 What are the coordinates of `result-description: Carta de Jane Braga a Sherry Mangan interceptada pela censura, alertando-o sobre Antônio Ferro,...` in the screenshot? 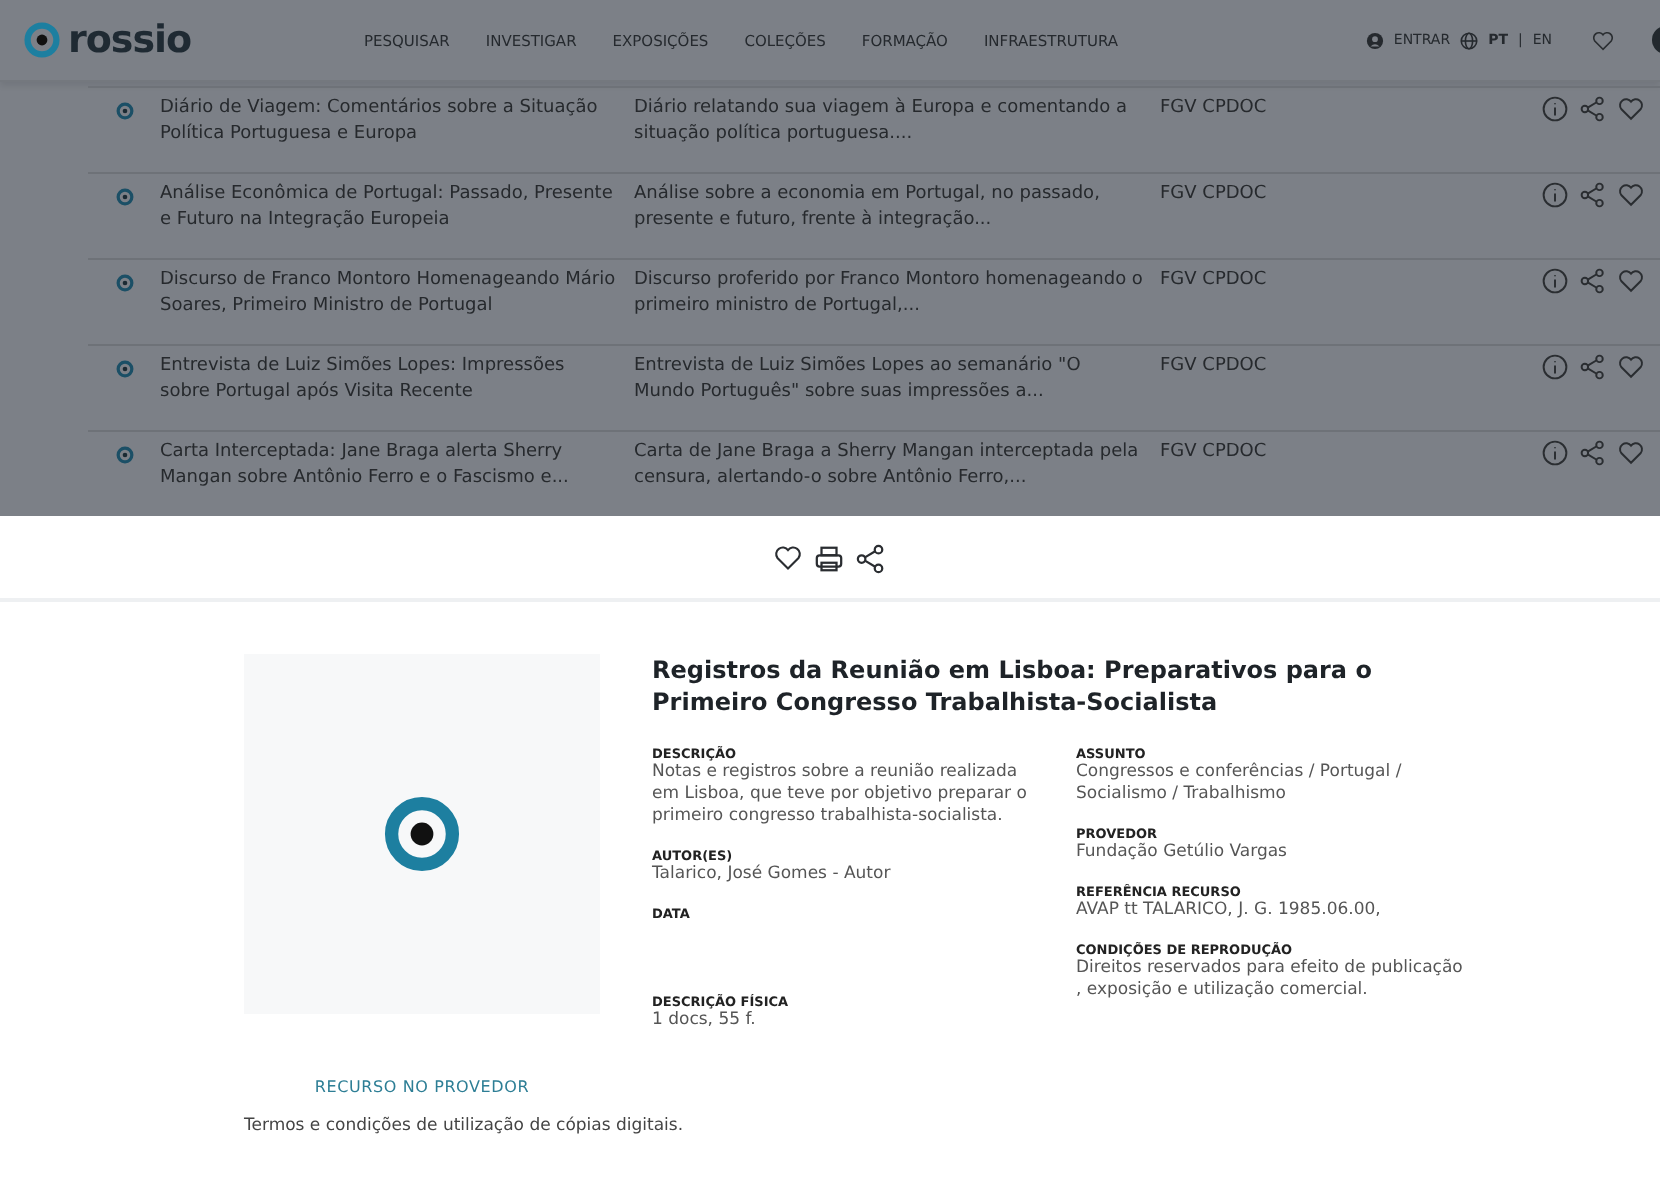 It's located at (887, 466).